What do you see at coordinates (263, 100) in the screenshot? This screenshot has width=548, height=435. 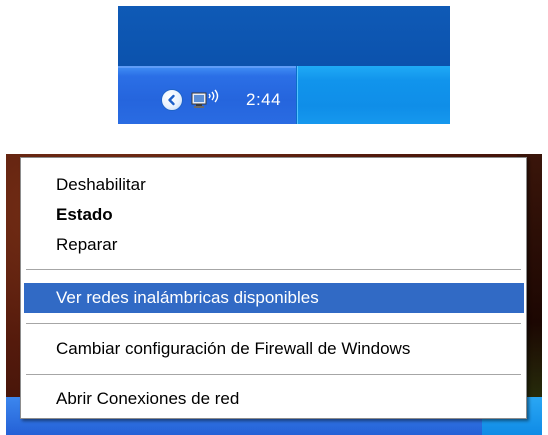 I see `taskbar-clock: 2:44` at bounding box center [263, 100].